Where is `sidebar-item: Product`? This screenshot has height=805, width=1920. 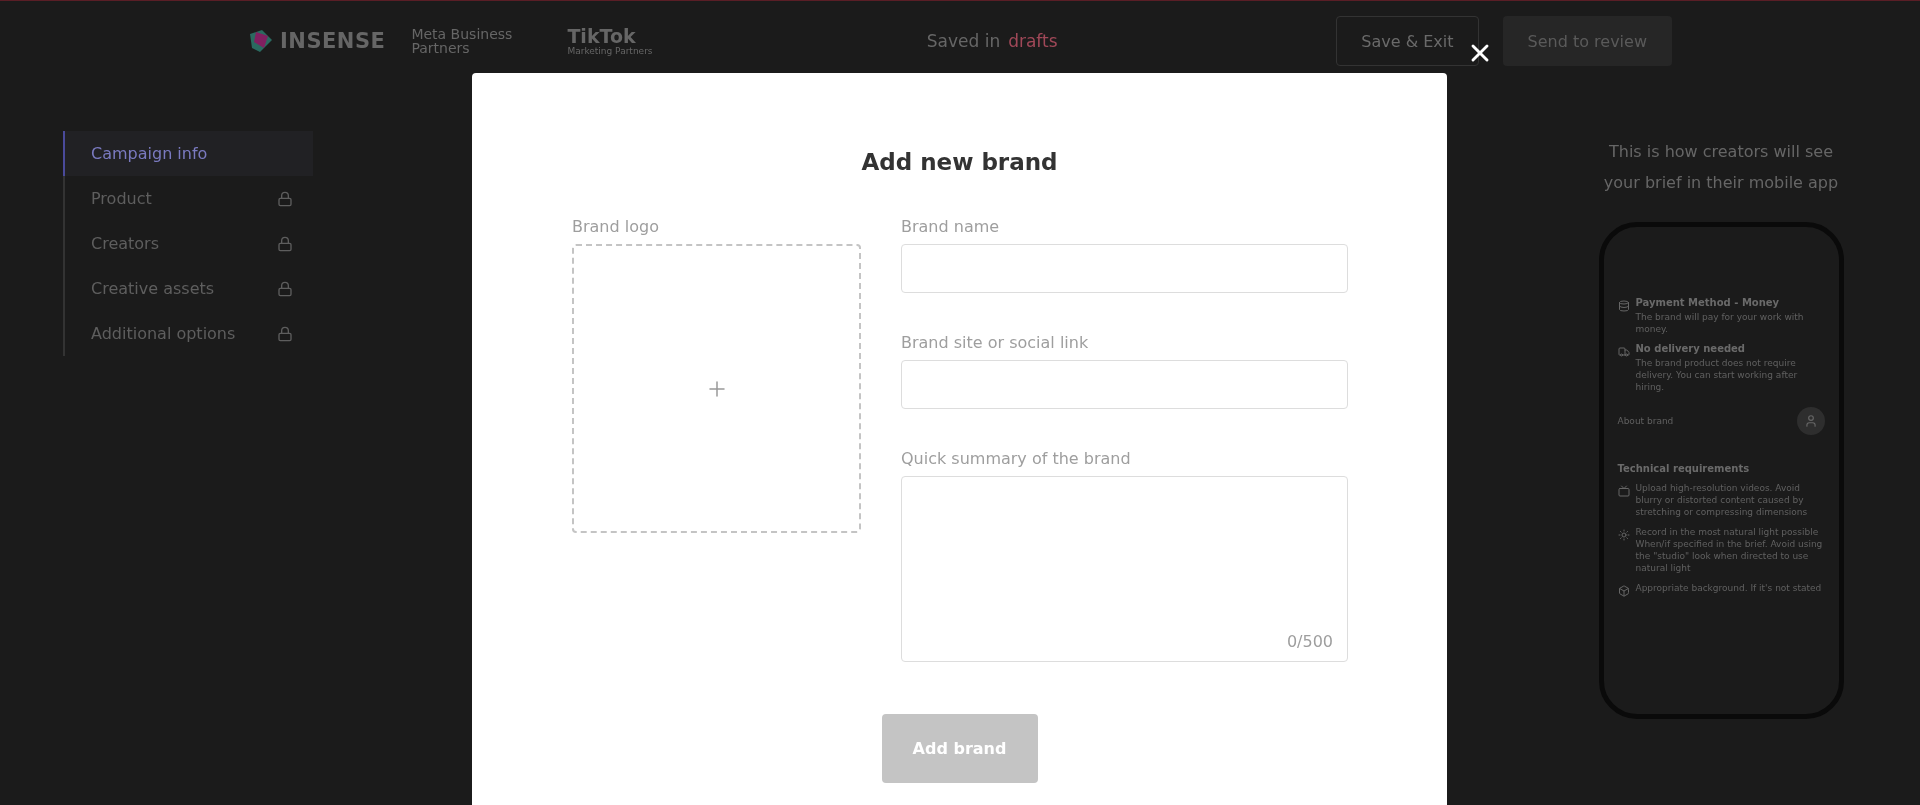
sidebar-item: Product is located at coordinates (188, 198).